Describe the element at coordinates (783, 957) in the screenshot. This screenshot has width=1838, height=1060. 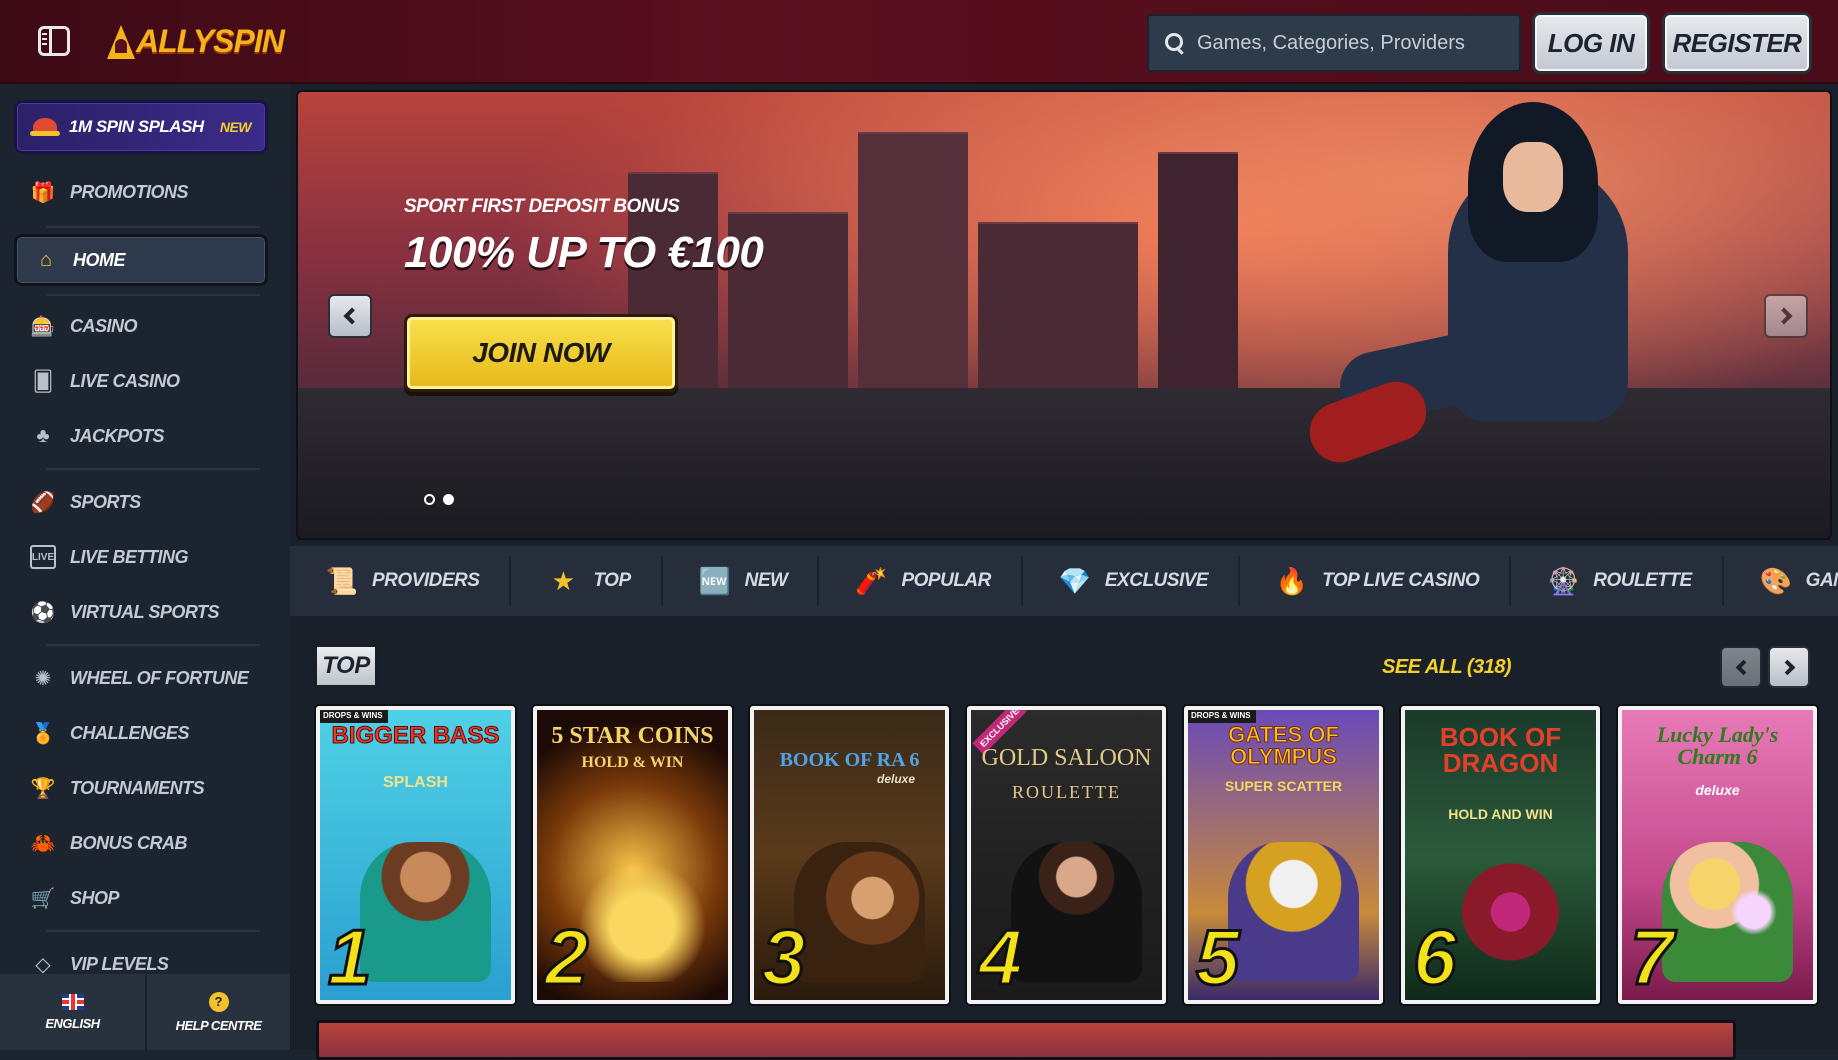
I see `game-rank: 3` at that location.